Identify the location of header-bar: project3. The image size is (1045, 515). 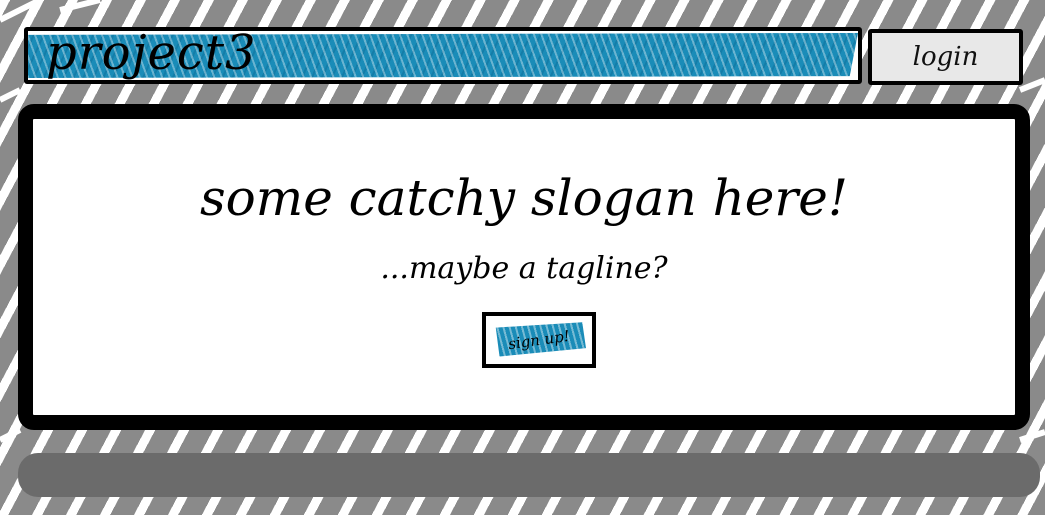
(443, 55).